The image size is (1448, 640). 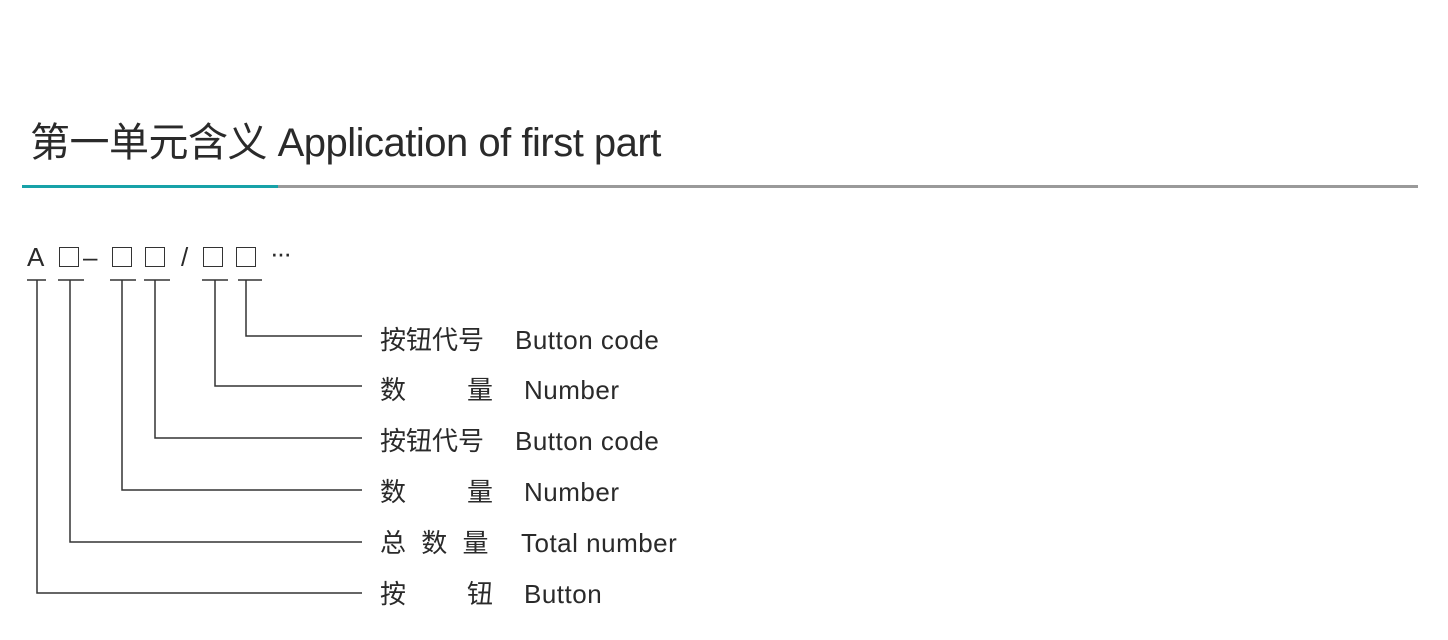 I want to click on legend-en: Total number, so click(x=599, y=543).